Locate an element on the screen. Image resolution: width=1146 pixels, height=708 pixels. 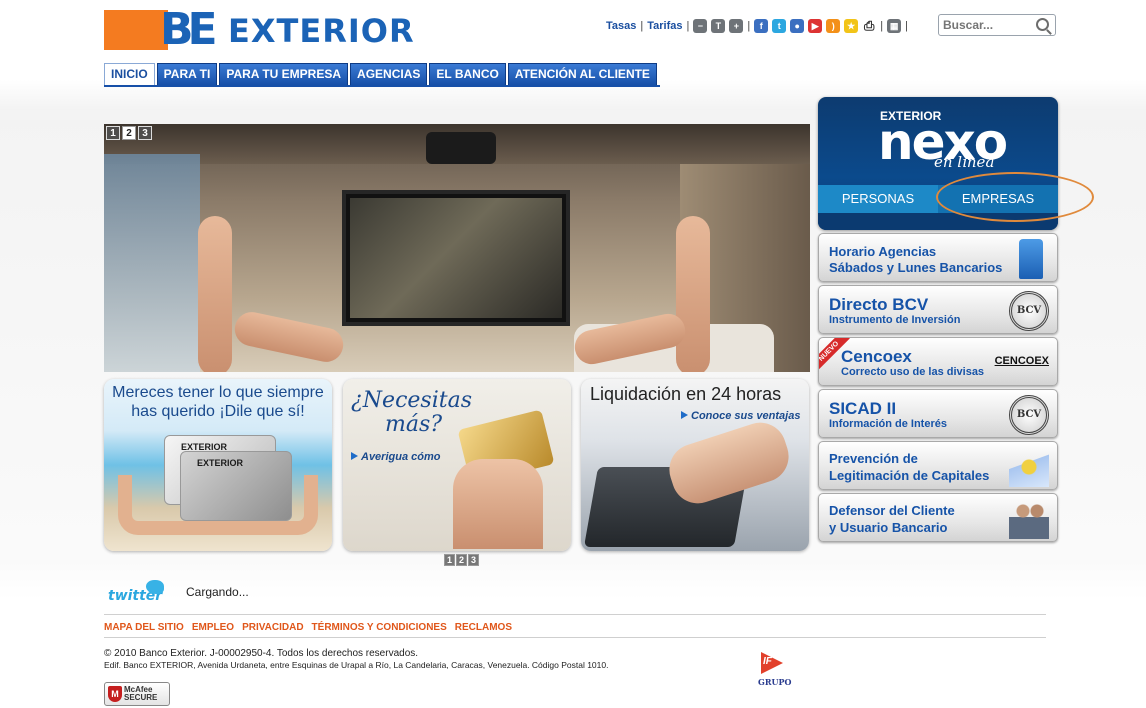
tab-el-banco: EL BANCO is located at coordinates (467, 74).